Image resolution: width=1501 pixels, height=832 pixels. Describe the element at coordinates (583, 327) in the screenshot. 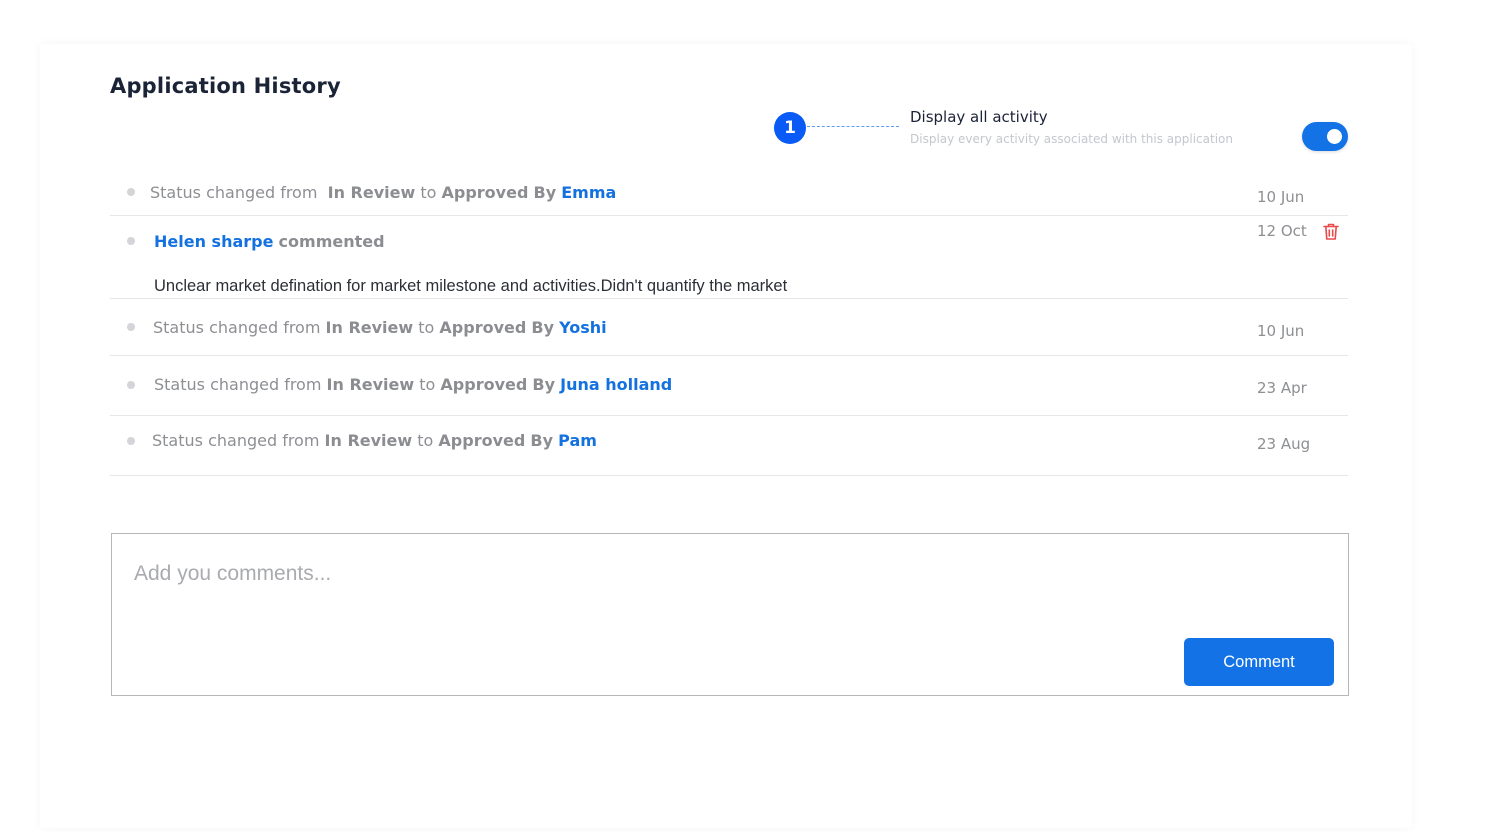

I see `user-link: Yoshi` at that location.